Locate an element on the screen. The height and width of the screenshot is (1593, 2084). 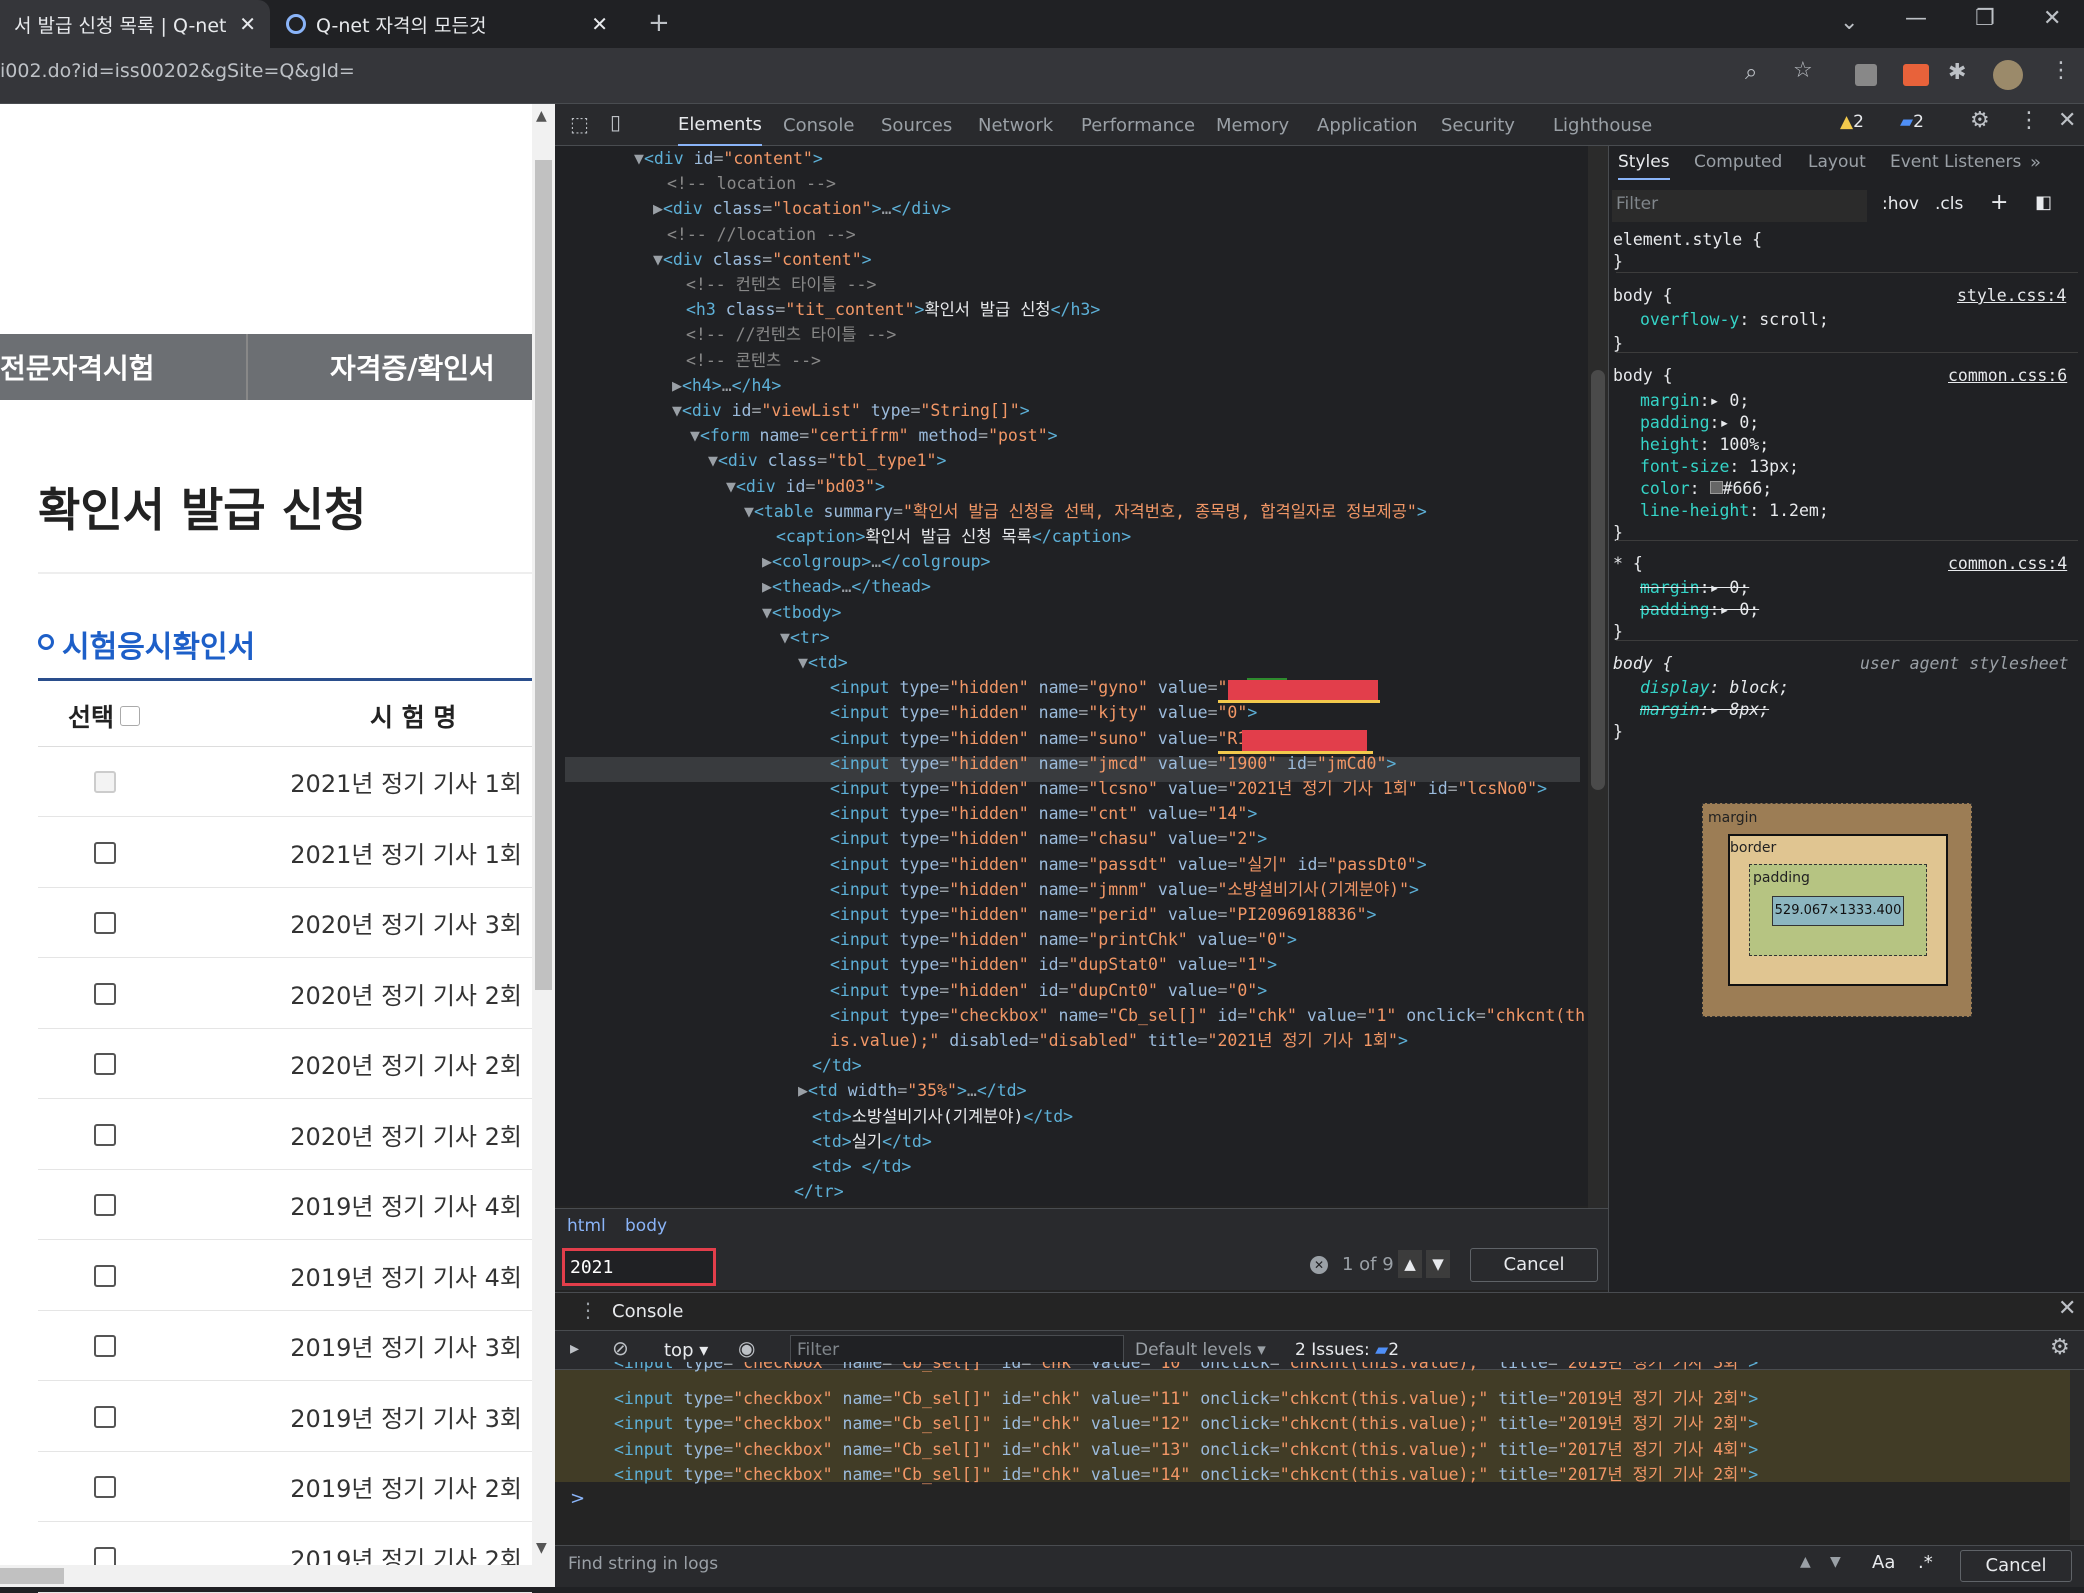
find-next-icon: ▼ is located at coordinates (1835, 1562).